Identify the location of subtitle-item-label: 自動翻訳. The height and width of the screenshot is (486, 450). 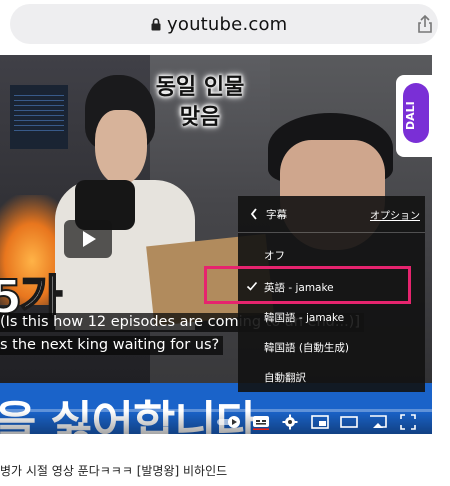
(285, 378).